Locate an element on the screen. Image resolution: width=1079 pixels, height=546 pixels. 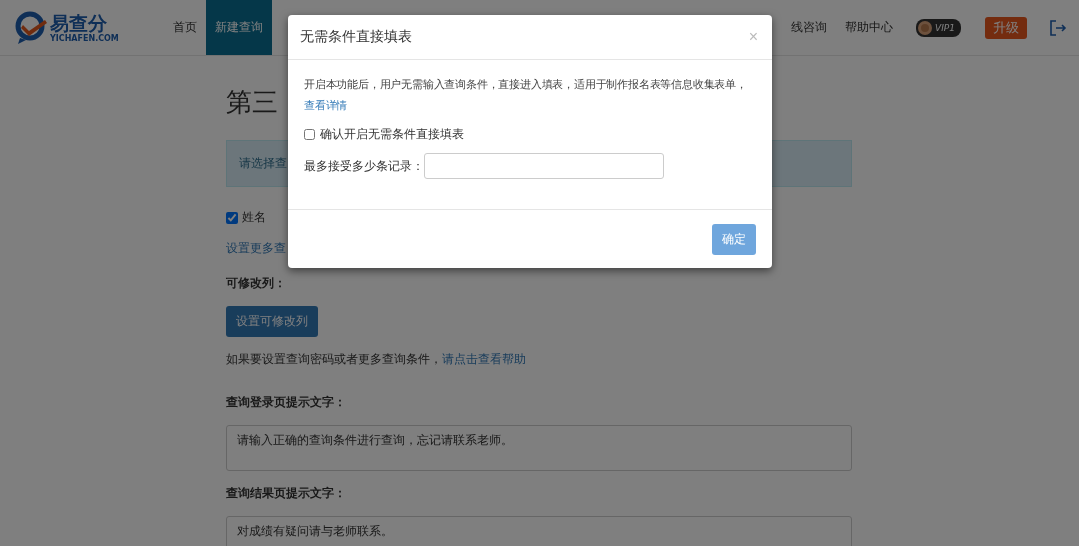
section-label: 查询结果页提示文字： is located at coordinates (286, 493).